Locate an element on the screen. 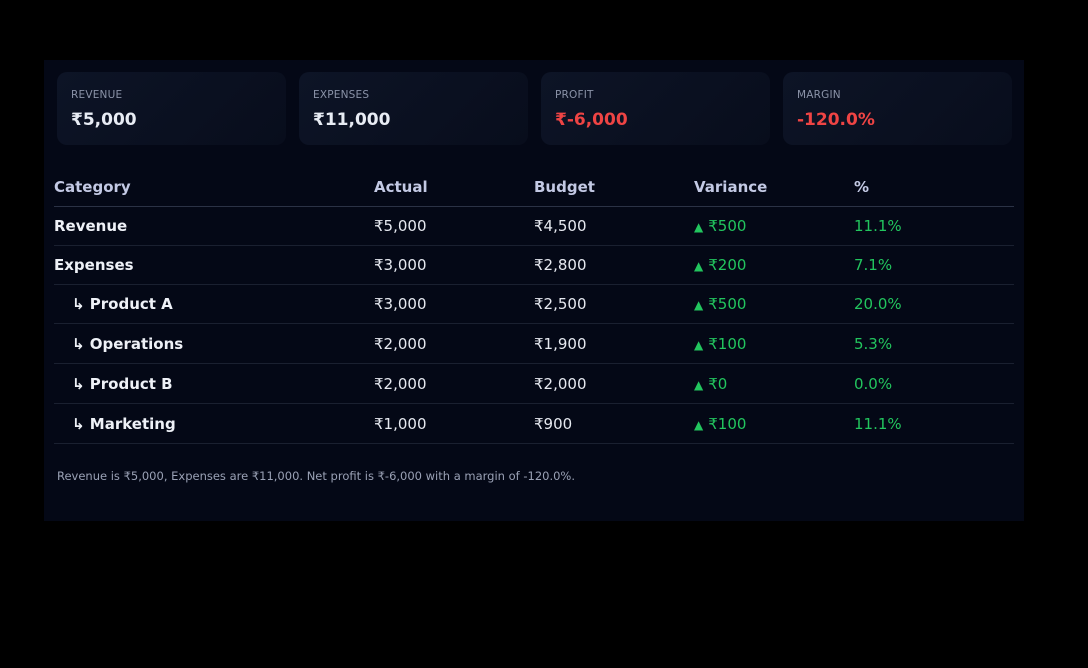 The width and height of the screenshot is (1088, 668). table-row: ↳ Product B ₹2,000 ₹2,000 ▲ ₹0 0.0% is located at coordinates (534, 383).